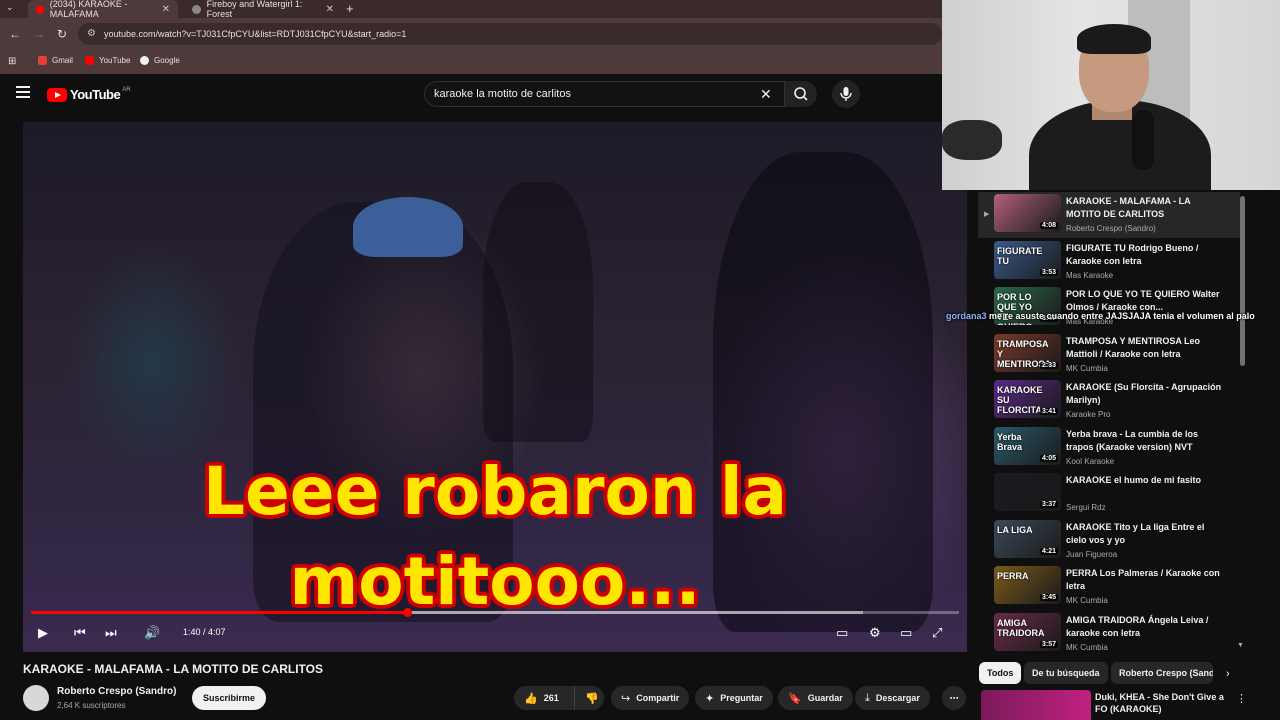 The height and width of the screenshot is (720, 1280). What do you see at coordinates (1027, 492) in the screenshot?
I see `playlist-thumbnail: 3:37` at bounding box center [1027, 492].